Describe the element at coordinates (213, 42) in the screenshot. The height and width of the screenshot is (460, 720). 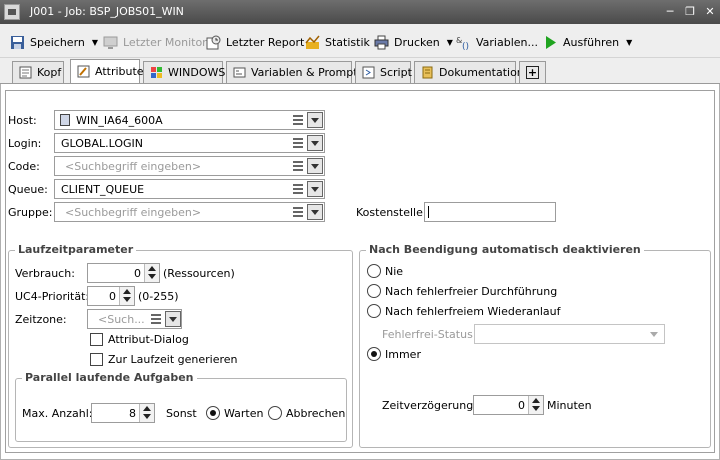
I see `report-icon` at that location.